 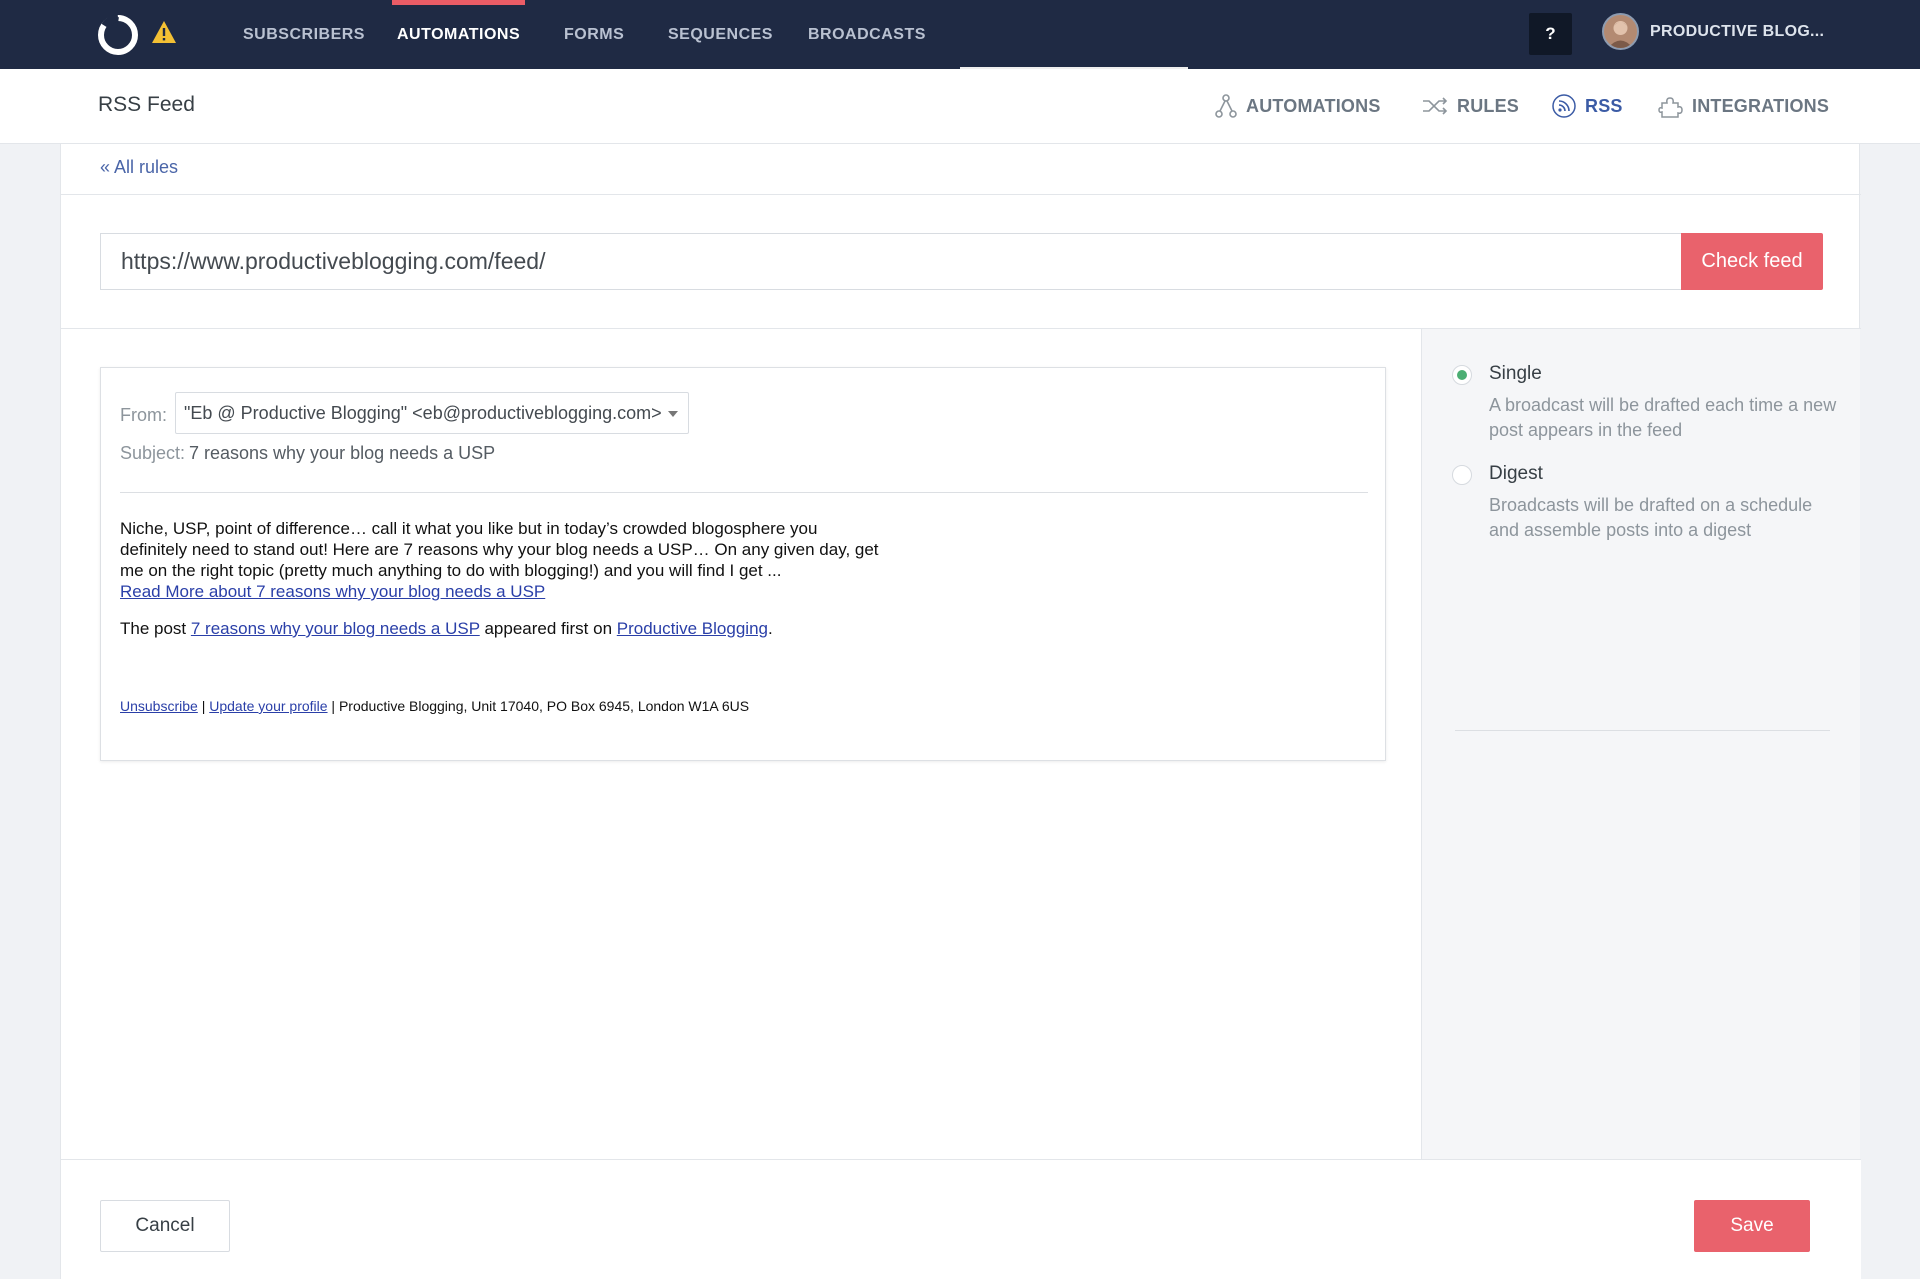 I want to click on tab-rules: RULES, so click(x=1470, y=106).